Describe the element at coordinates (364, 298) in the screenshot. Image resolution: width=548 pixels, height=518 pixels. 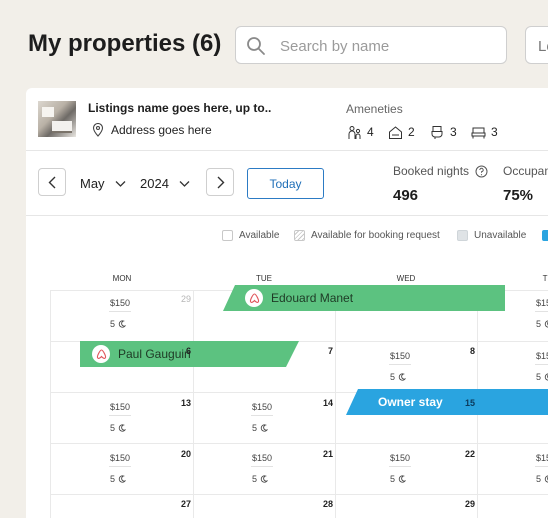
I see `booking-bar: Edouard Manet` at that location.